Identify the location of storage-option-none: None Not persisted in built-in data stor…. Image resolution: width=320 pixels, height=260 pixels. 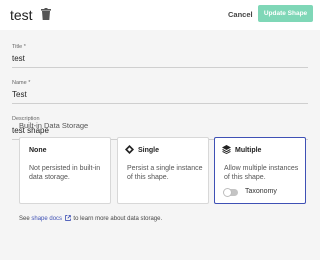
(65, 170).